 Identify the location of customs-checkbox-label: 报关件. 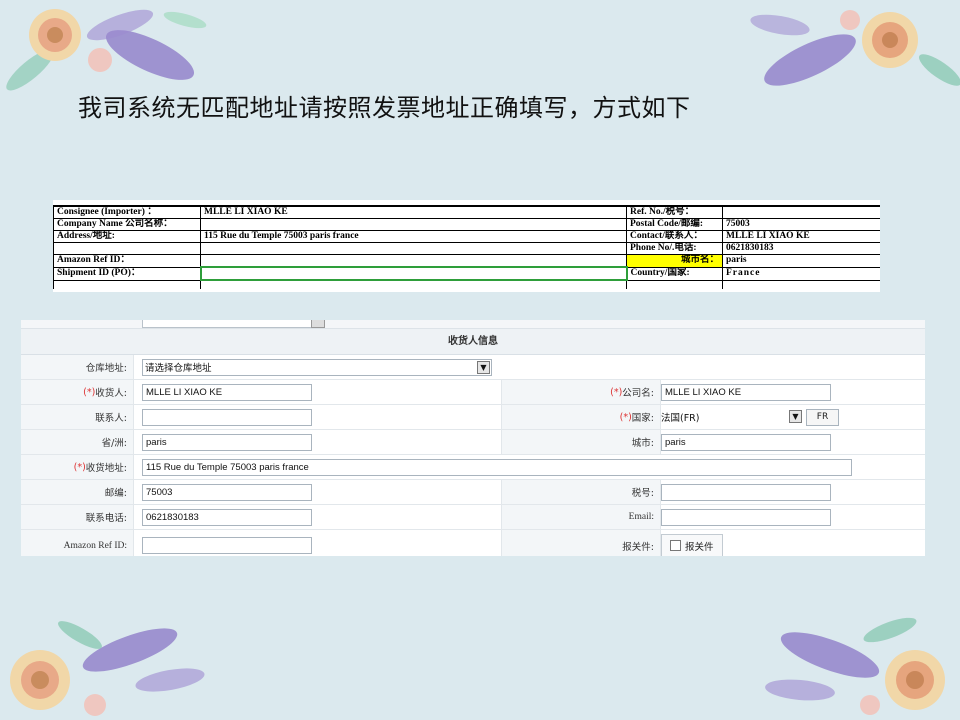
(699, 547).